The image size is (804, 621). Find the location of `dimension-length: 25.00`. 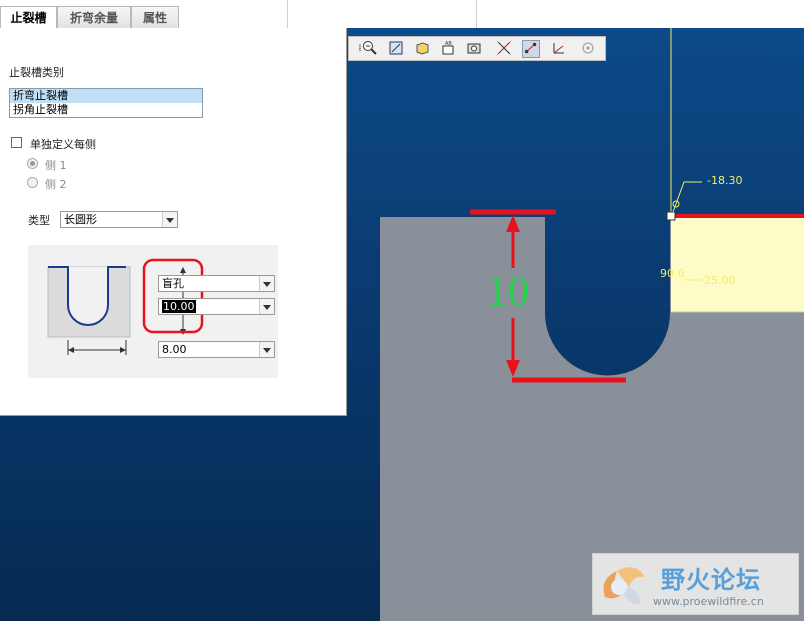

dimension-length: 25.00 is located at coordinates (720, 280).